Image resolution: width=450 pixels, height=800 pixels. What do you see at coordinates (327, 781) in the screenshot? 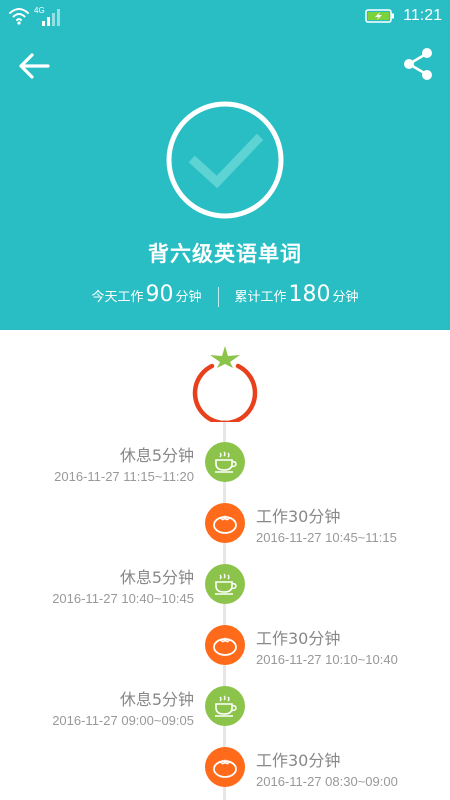
I see `timeline-item-time: 2016-11-27 08:30~09:00` at bounding box center [327, 781].